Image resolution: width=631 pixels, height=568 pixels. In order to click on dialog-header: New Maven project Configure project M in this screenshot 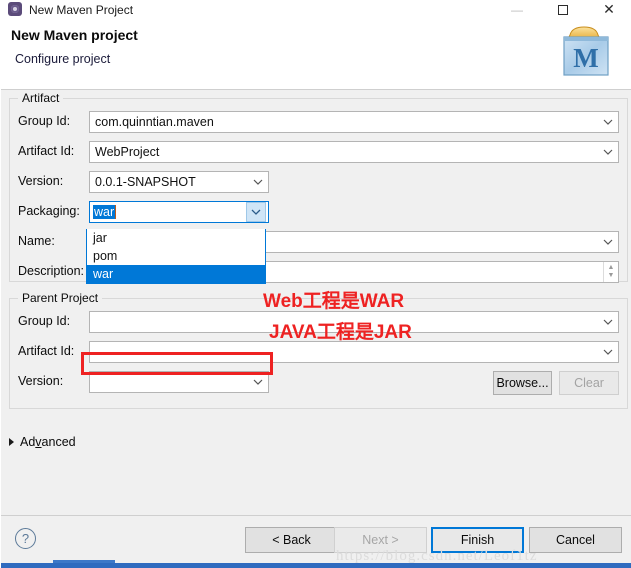, I will do `click(316, 54)`.